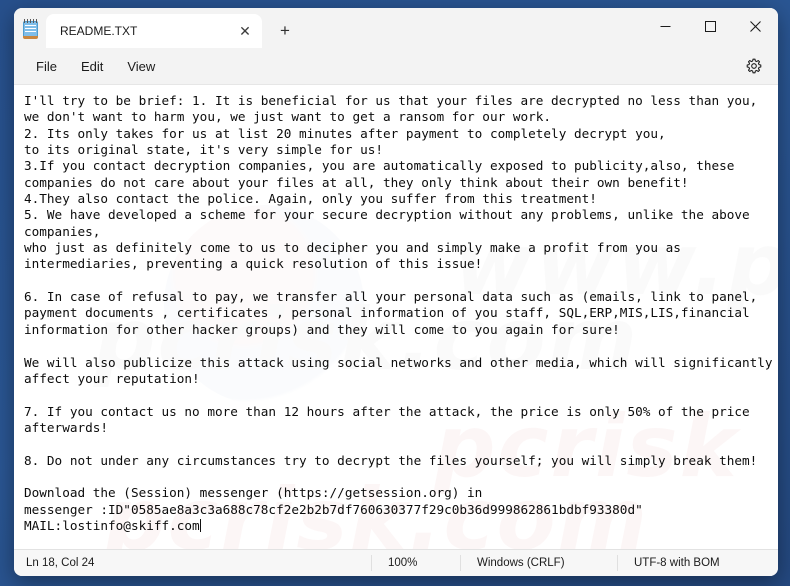 The image size is (790, 586). I want to click on maximize-icon, so click(710, 26).